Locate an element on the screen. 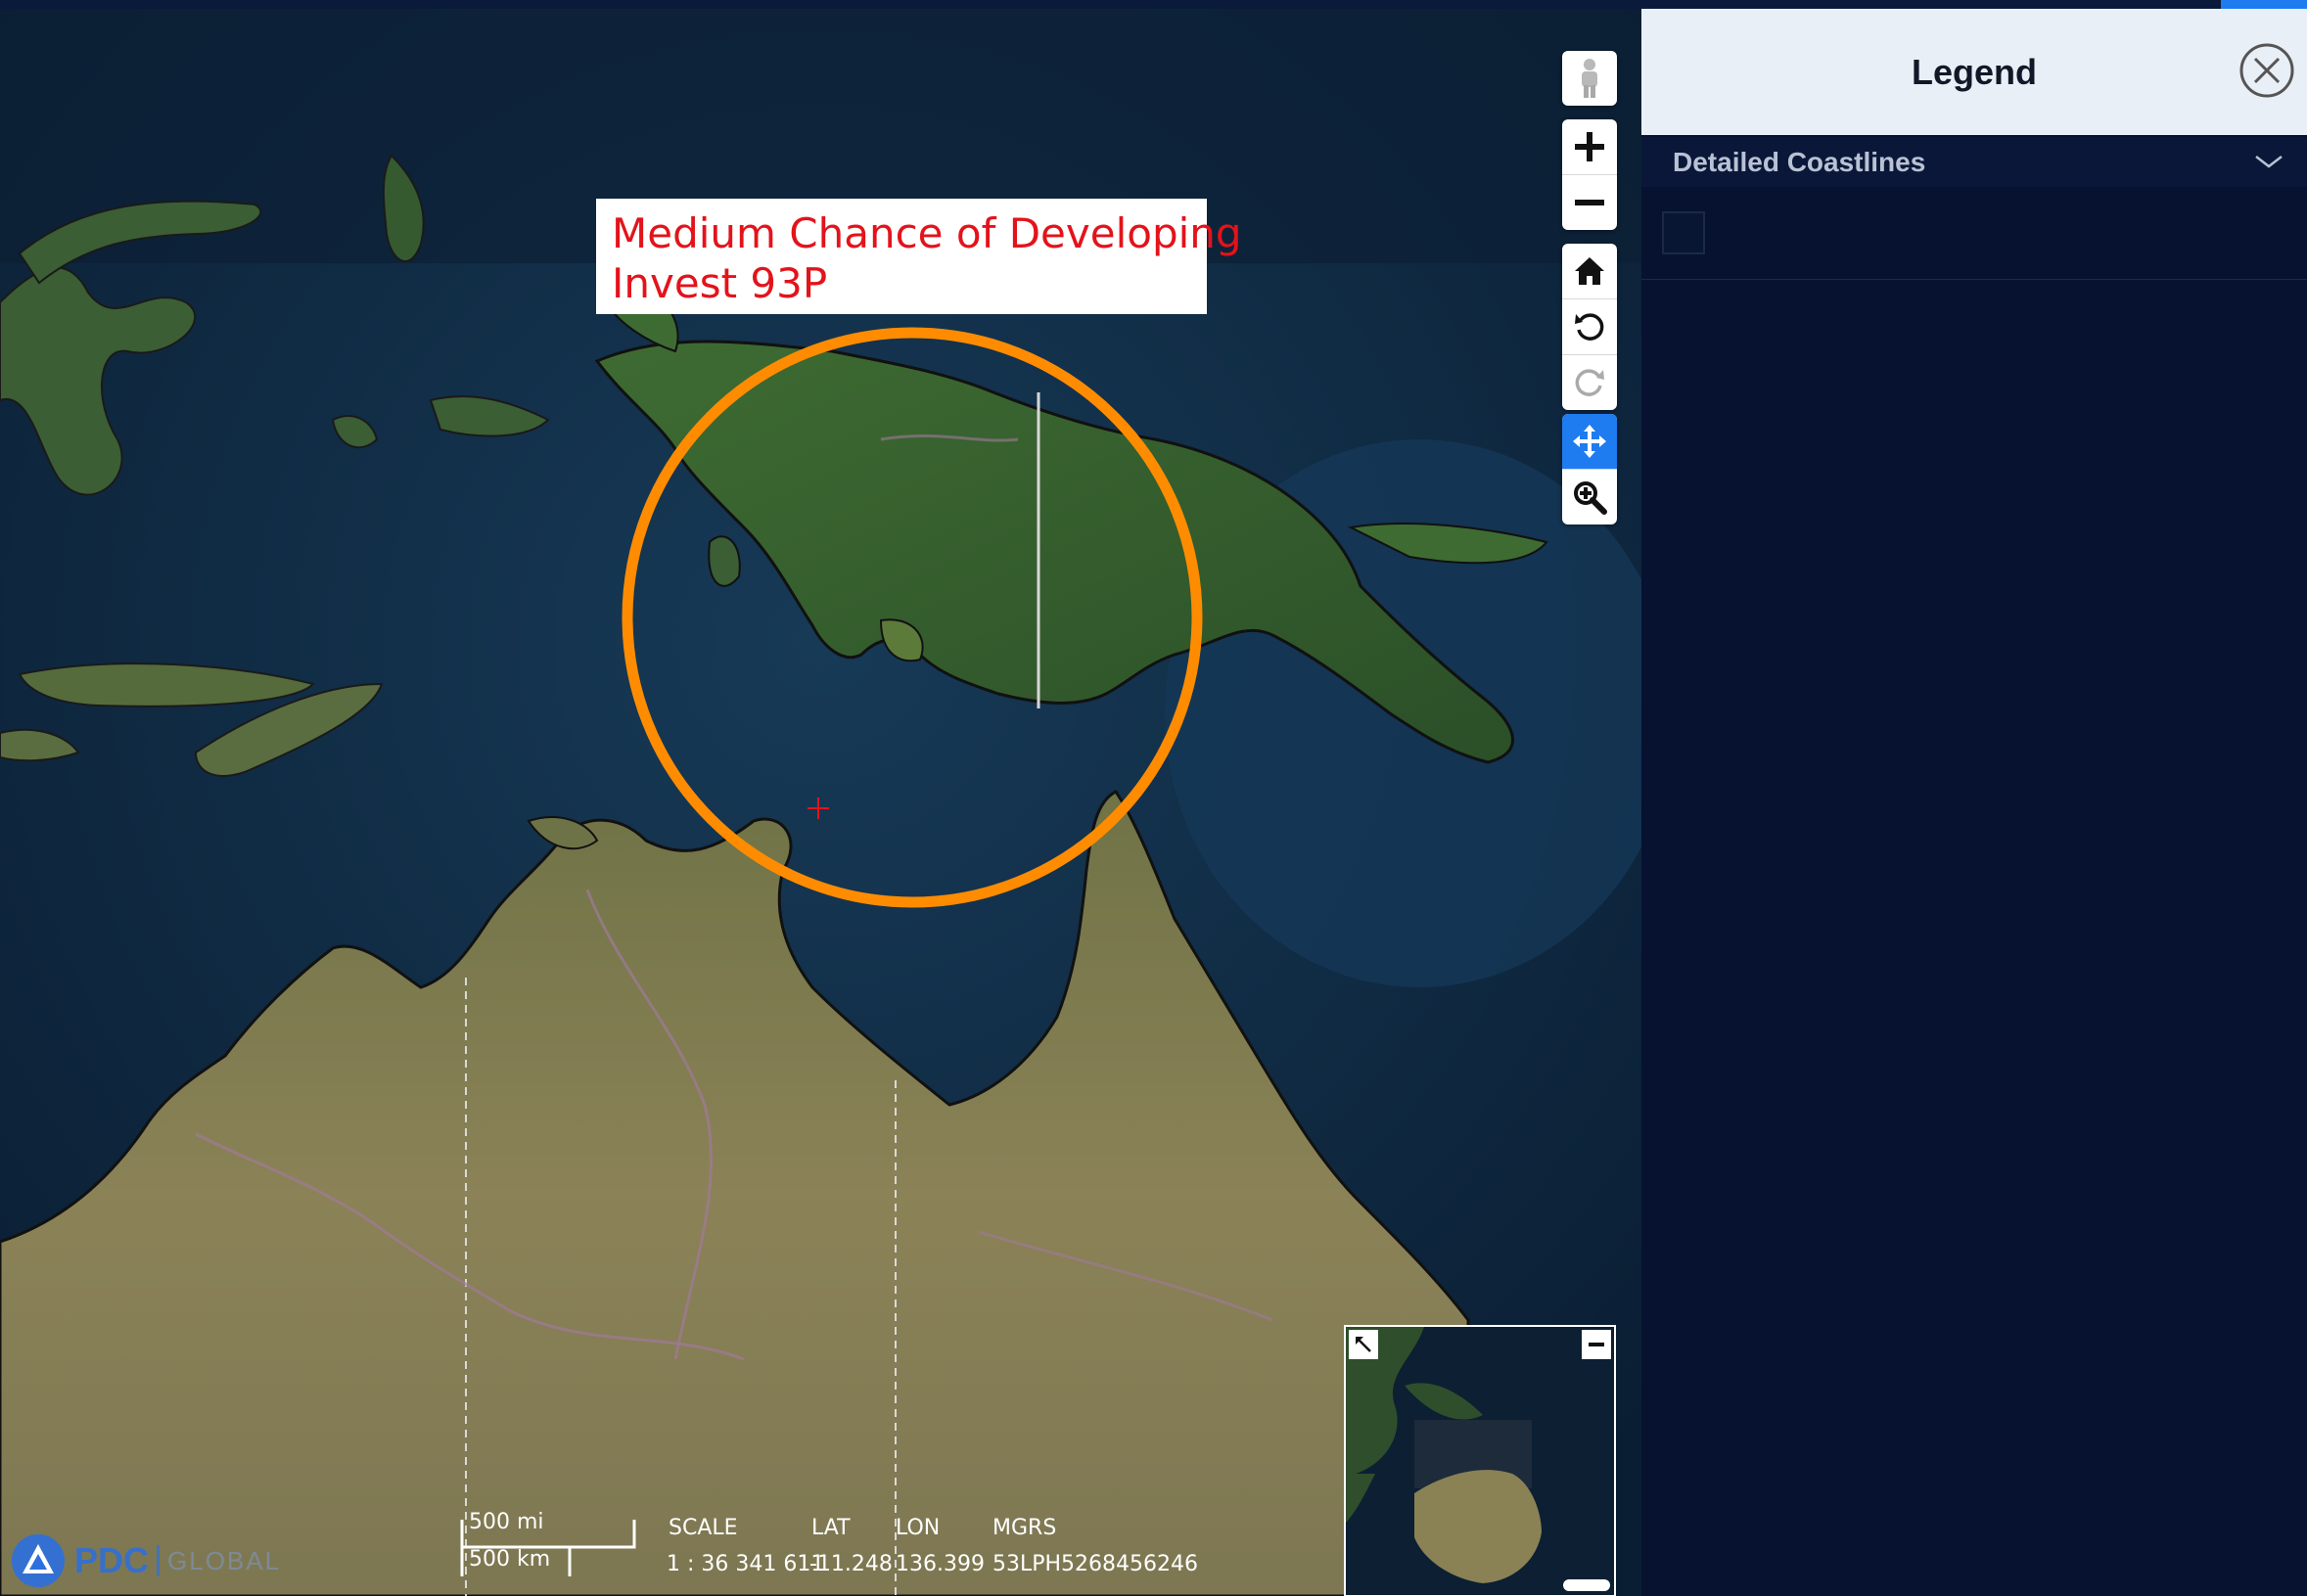  home-button is located at coordinates (1589, 271).